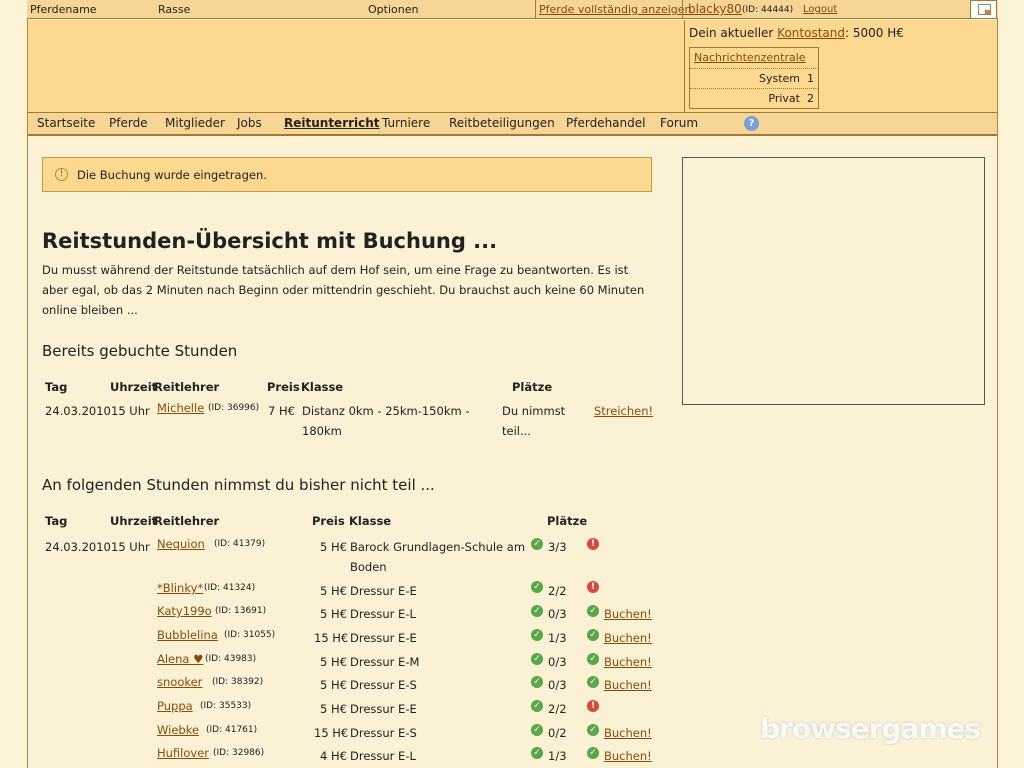 This screenshot has width=1024, height=768. Describe the element at coordinates (811, 33) in the screenshot. I see `kontostand-link: Kontostand` at that location.